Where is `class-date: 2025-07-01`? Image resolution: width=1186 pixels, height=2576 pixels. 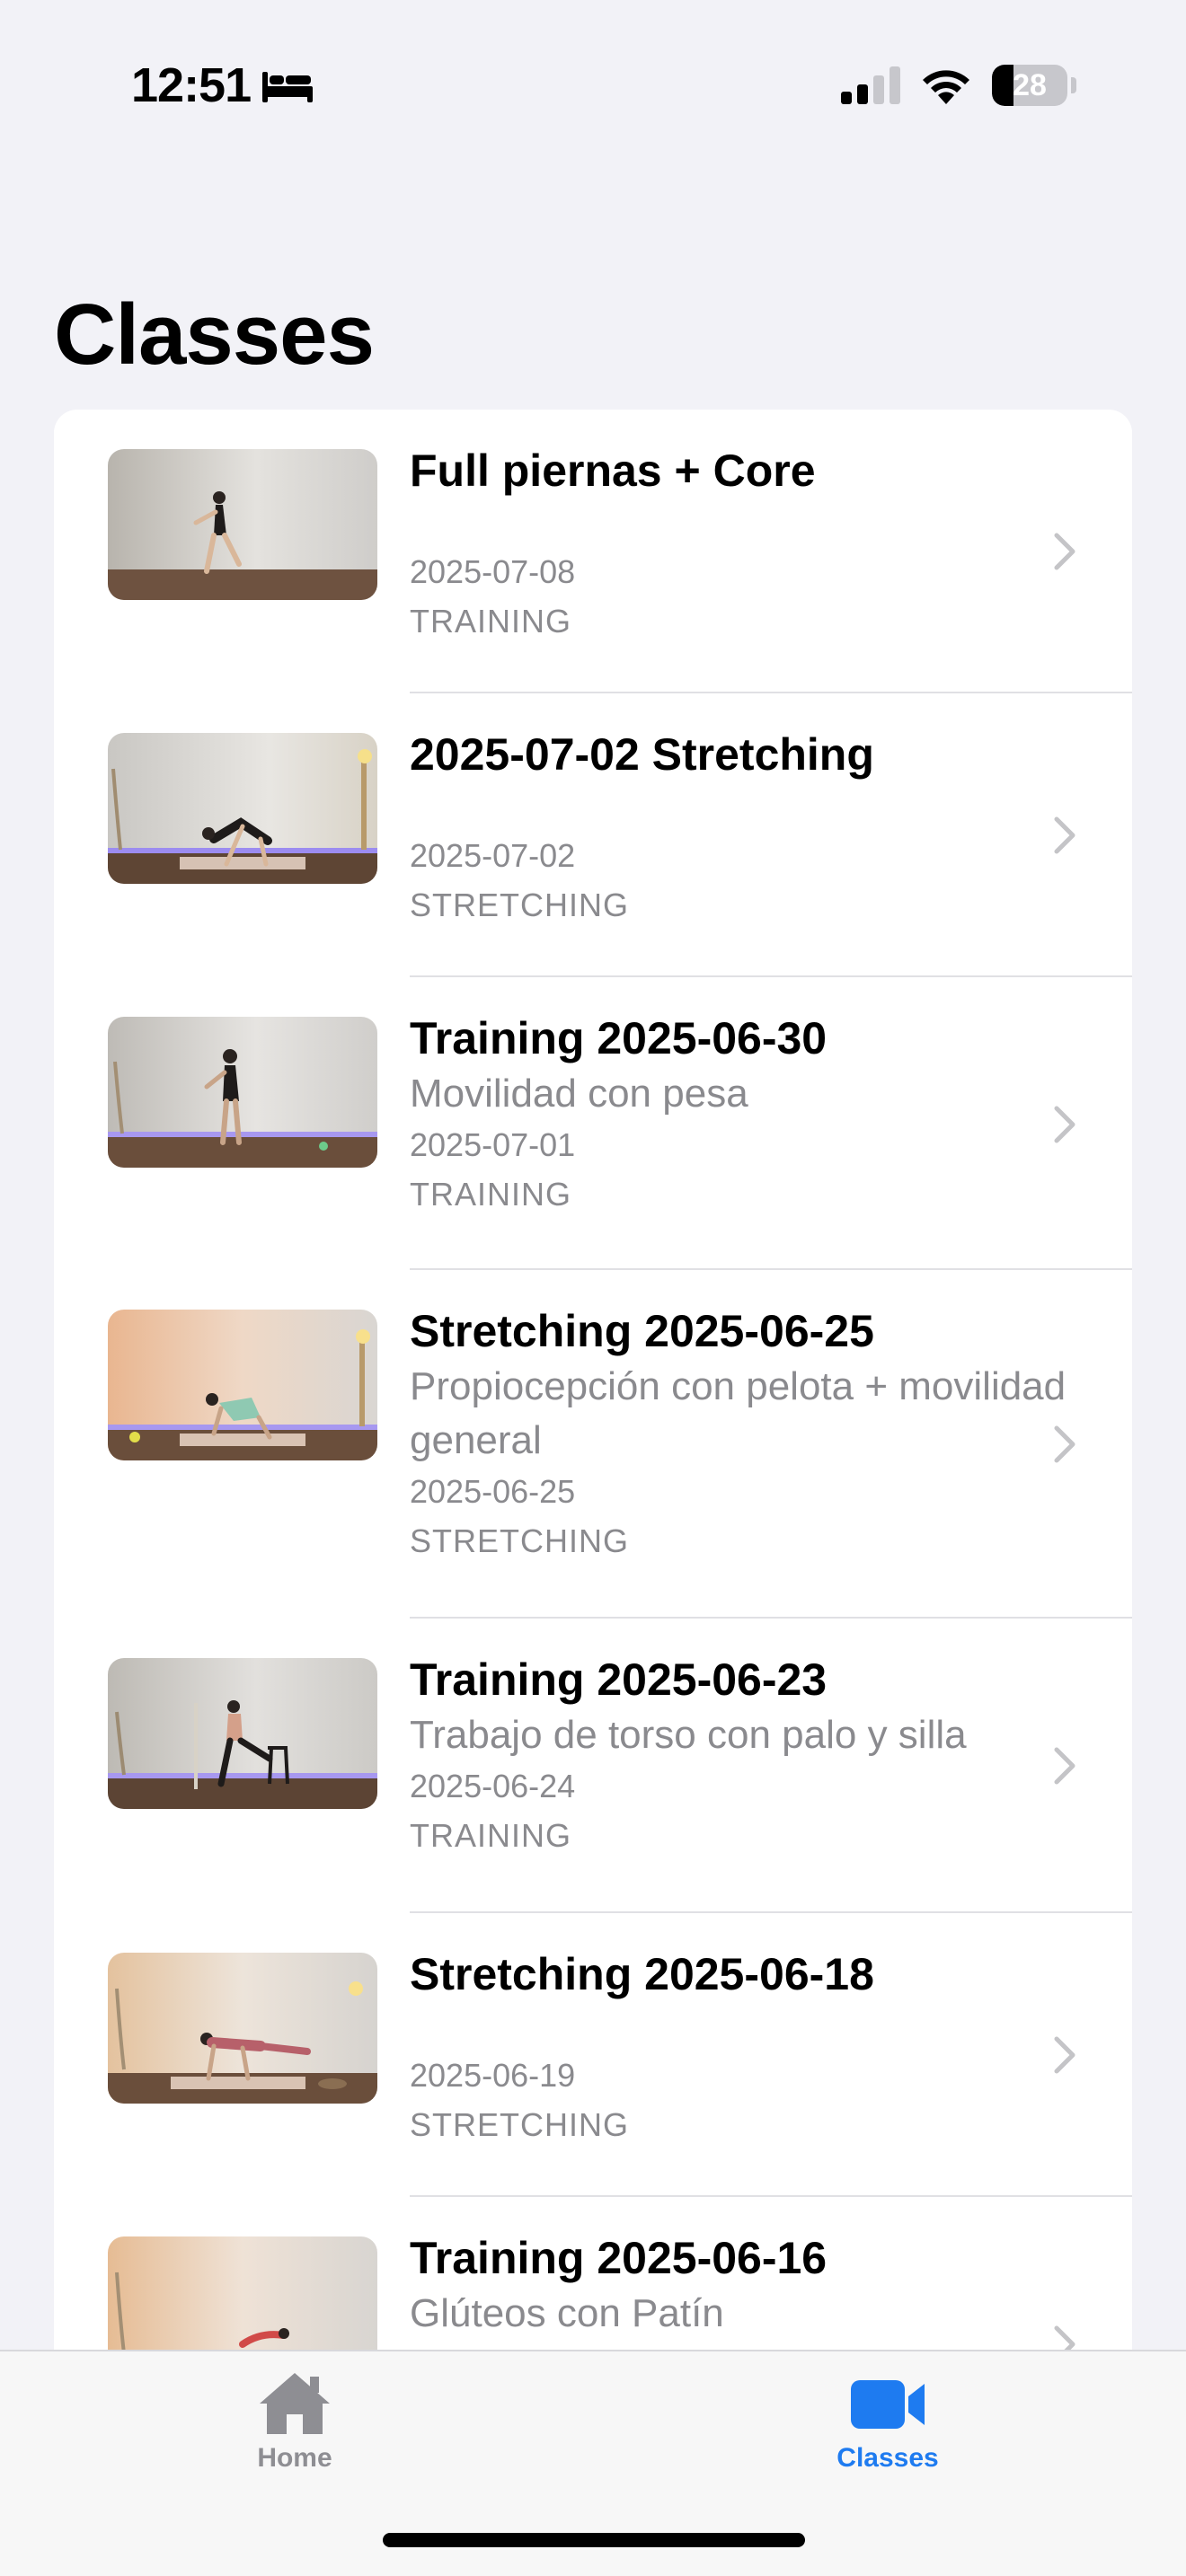
class-date: 2025-07-01 is located at coordinates (493, 1144).